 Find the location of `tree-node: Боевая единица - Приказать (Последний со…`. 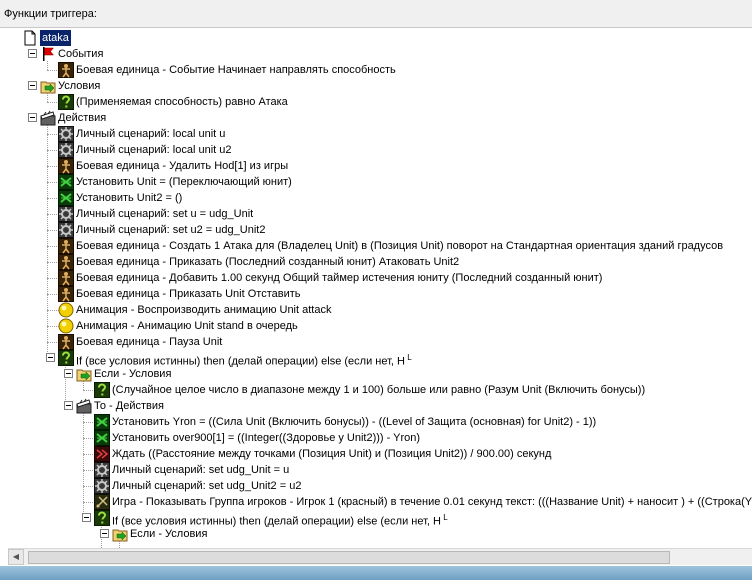

tree-node: Боевая единица - Приказать (Последний со… is located at coordinates (380, 262).